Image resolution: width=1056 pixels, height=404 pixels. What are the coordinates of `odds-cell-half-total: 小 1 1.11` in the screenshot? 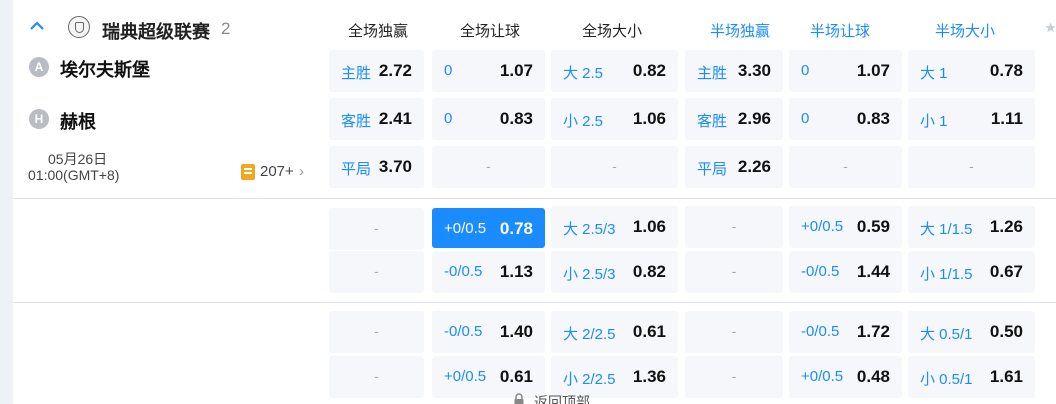 It's located at (971, 119).